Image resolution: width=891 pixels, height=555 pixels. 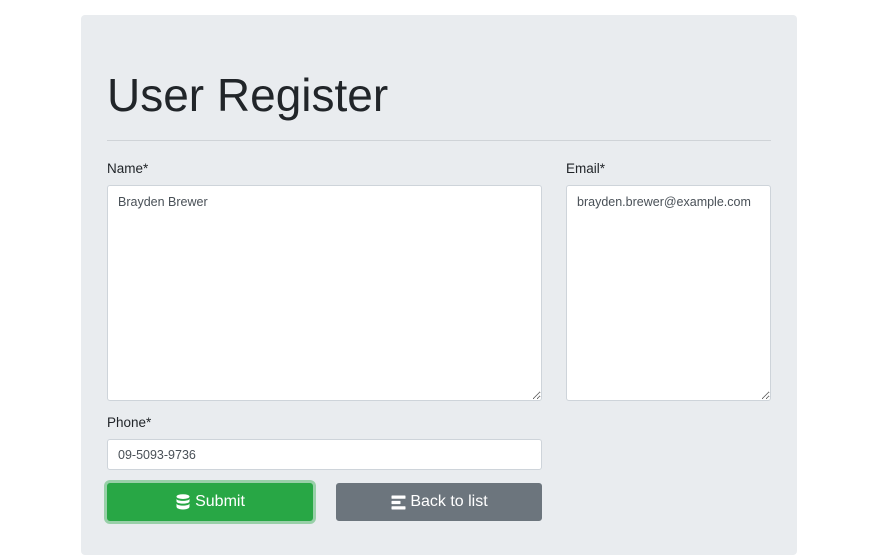 What do you see at coordinates (439, 140) in the screenshot?
I see `title-divider` at bounding box center [439, 140].